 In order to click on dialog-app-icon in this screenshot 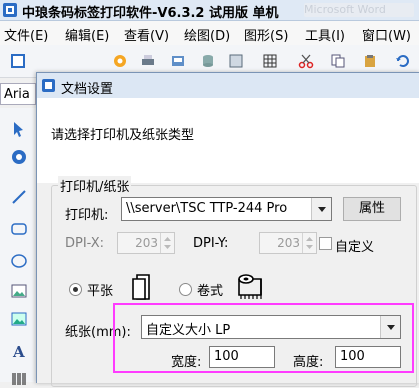, I will do `click(48, 85)`.